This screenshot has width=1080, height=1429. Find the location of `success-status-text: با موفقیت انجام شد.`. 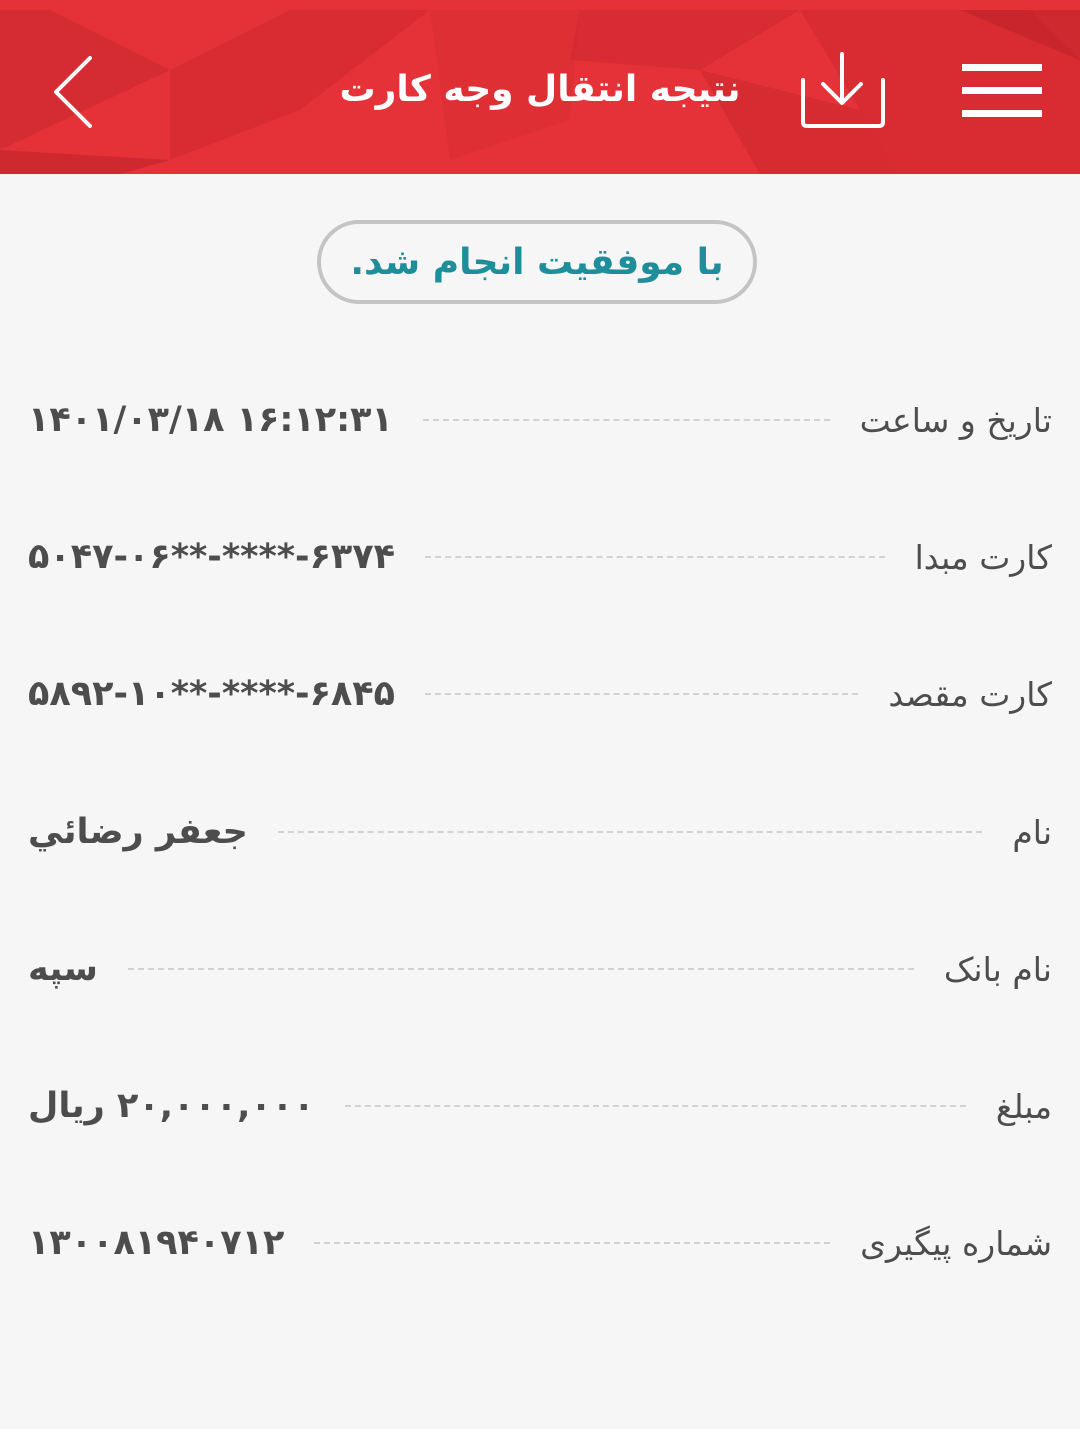

success-status-text: با موفقیت انجام شد. is located at coordinates (537, 262).